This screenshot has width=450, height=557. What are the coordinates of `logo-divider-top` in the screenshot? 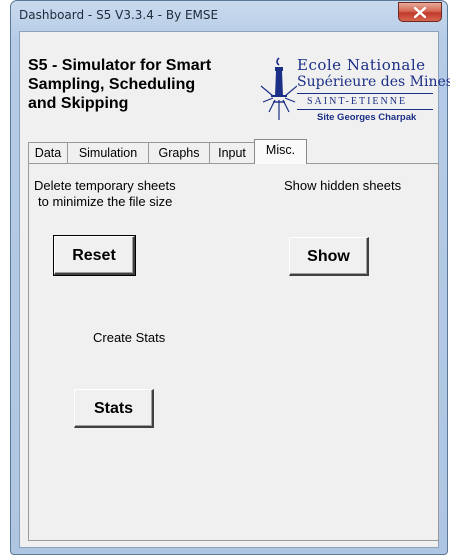 It's located at (365, 93).